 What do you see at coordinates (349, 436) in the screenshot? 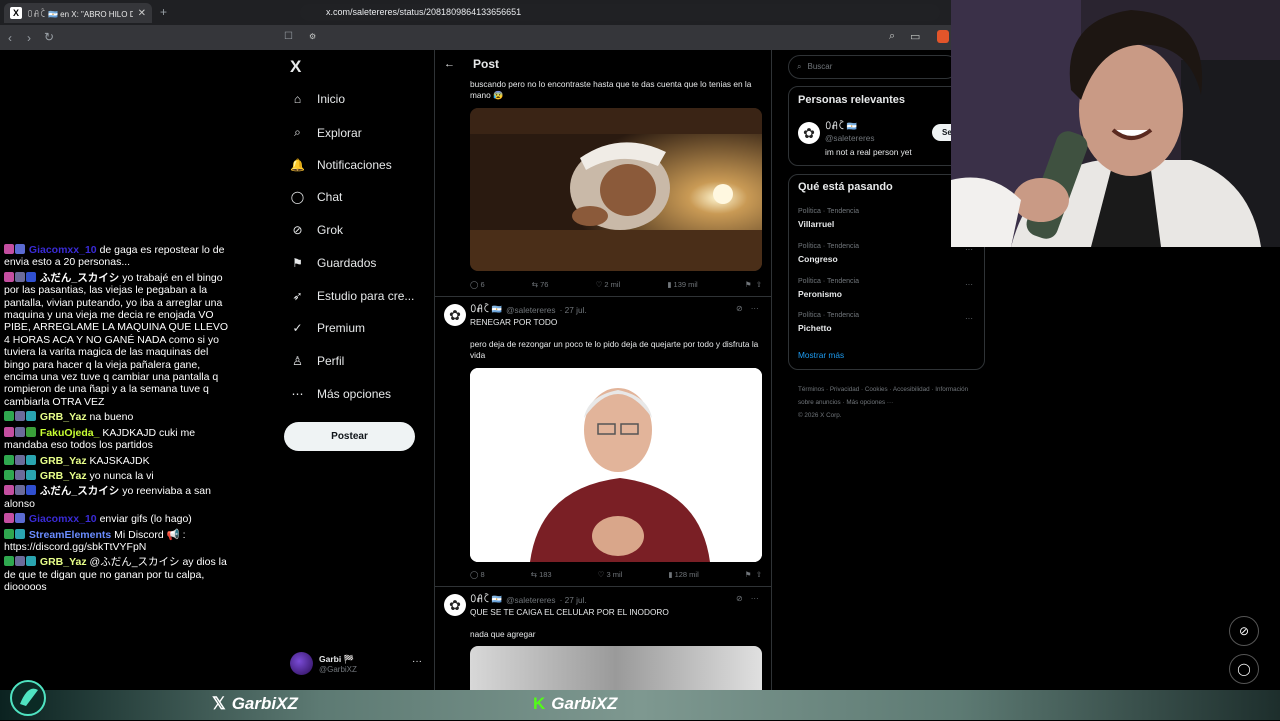
I see `post-button: Postear` at bounding box center [349, 436].